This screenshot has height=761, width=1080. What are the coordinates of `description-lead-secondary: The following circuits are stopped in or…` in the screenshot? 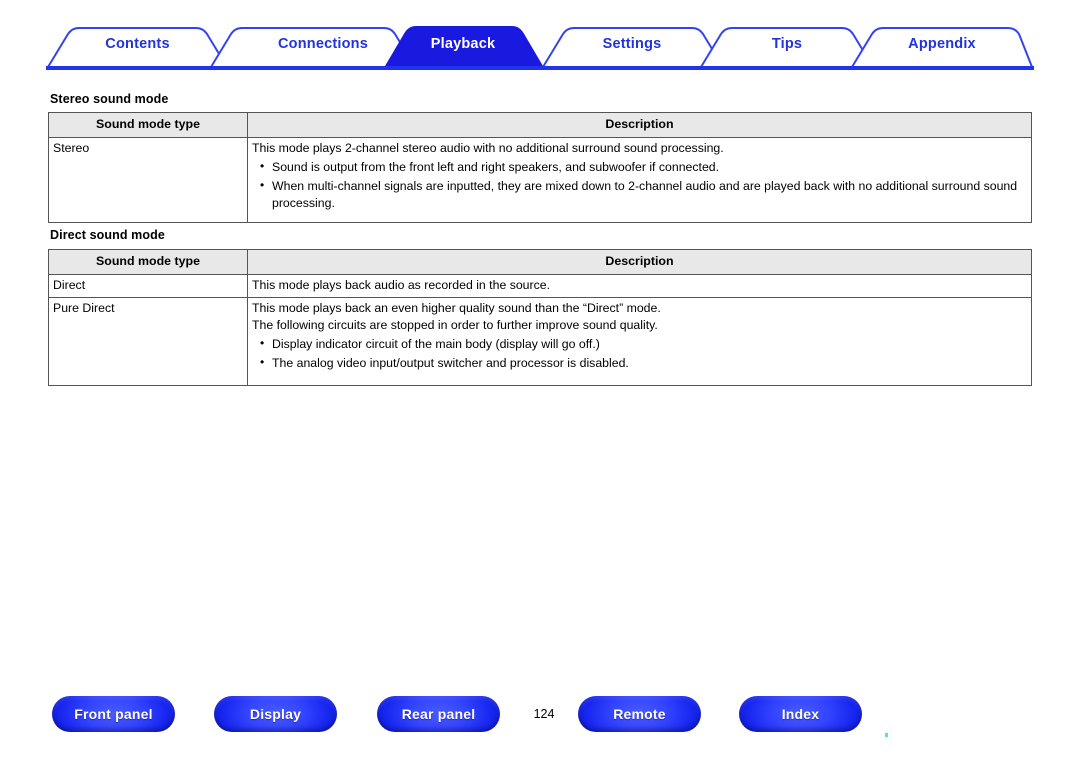 It's located at (455, 325).